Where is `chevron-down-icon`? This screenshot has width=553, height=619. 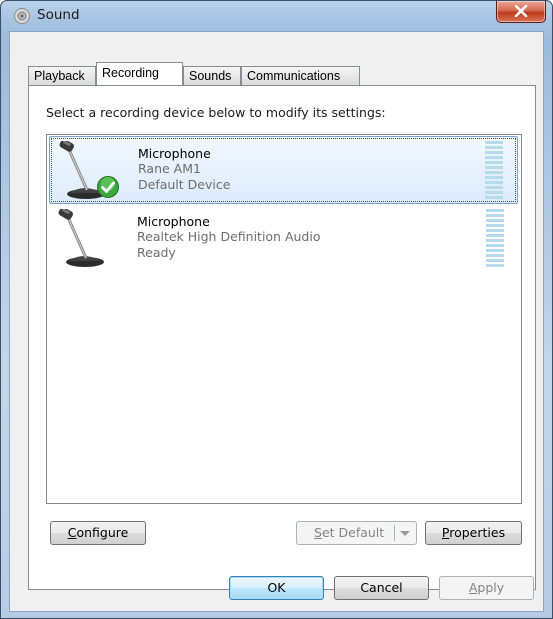
chevron-down-icon is located at coordinates (405, 533).